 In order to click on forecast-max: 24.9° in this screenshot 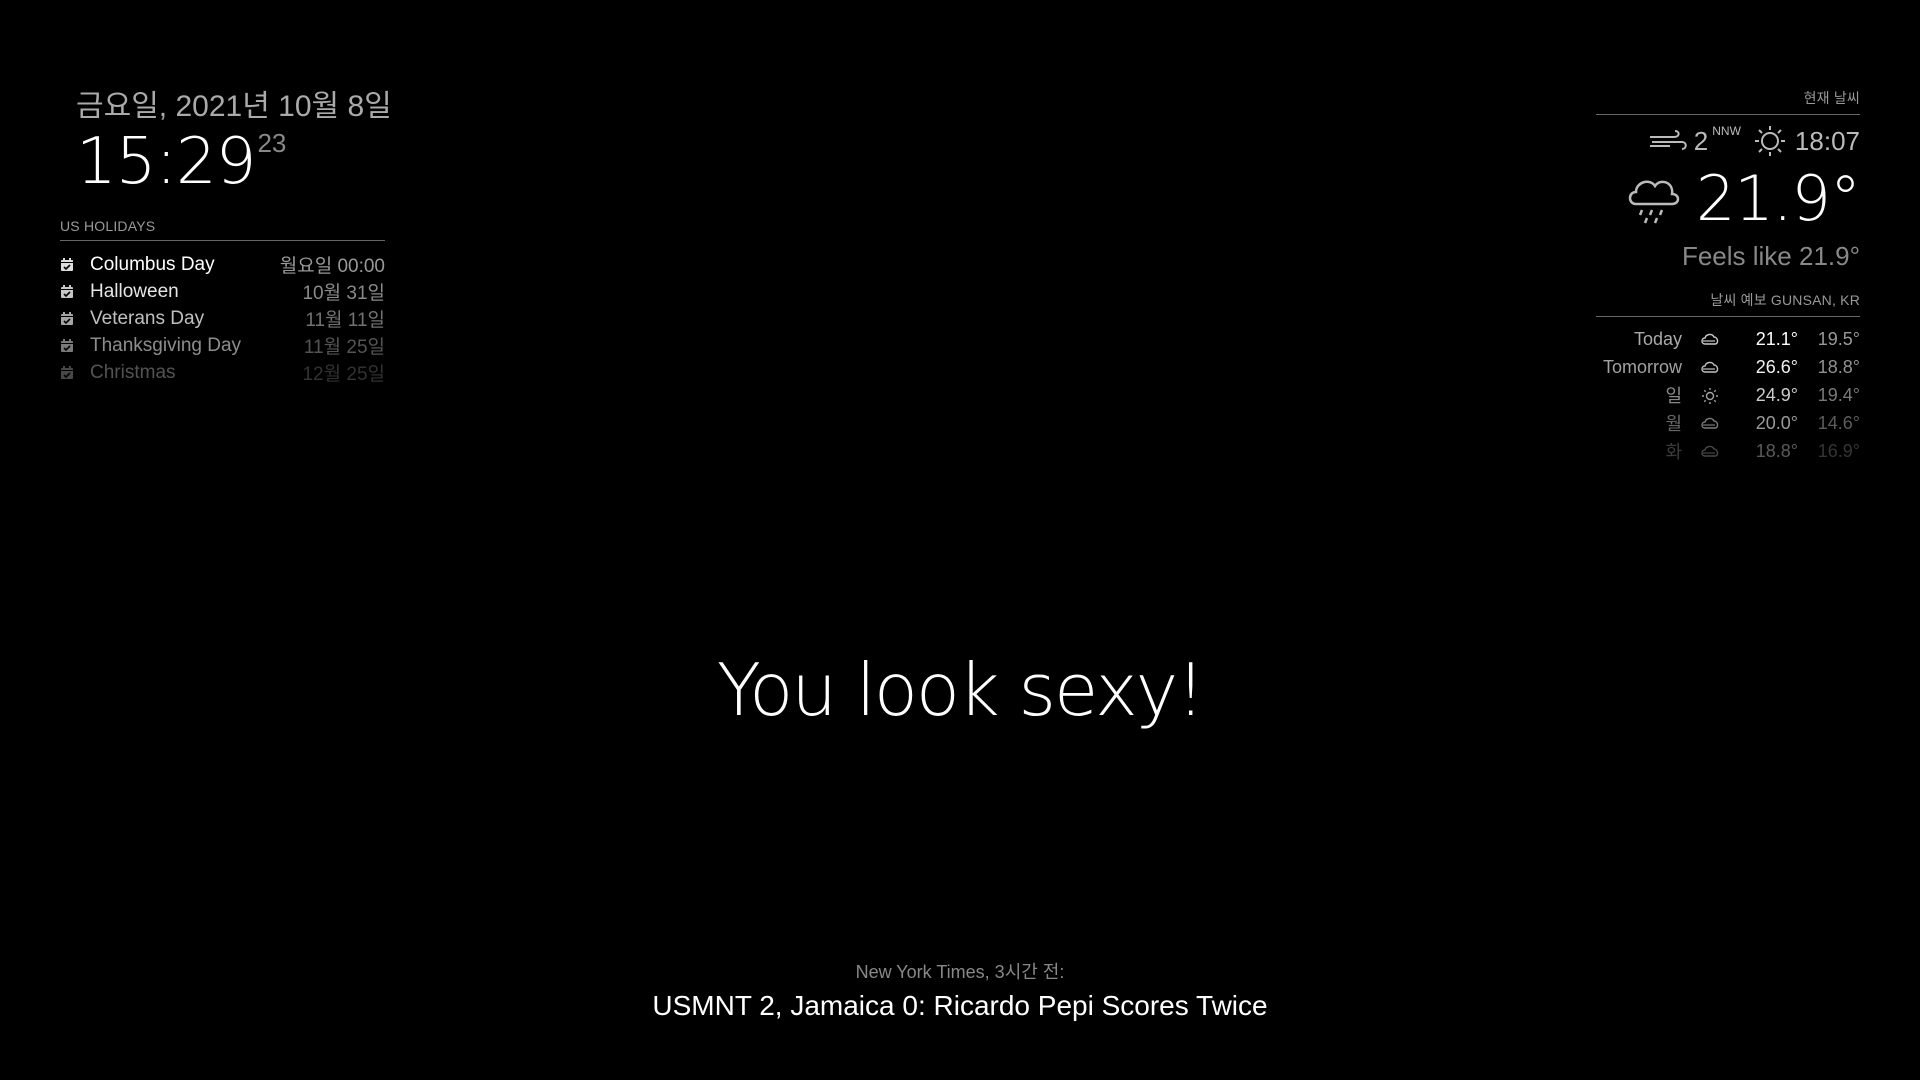, I will do `click(1776, 394)`.